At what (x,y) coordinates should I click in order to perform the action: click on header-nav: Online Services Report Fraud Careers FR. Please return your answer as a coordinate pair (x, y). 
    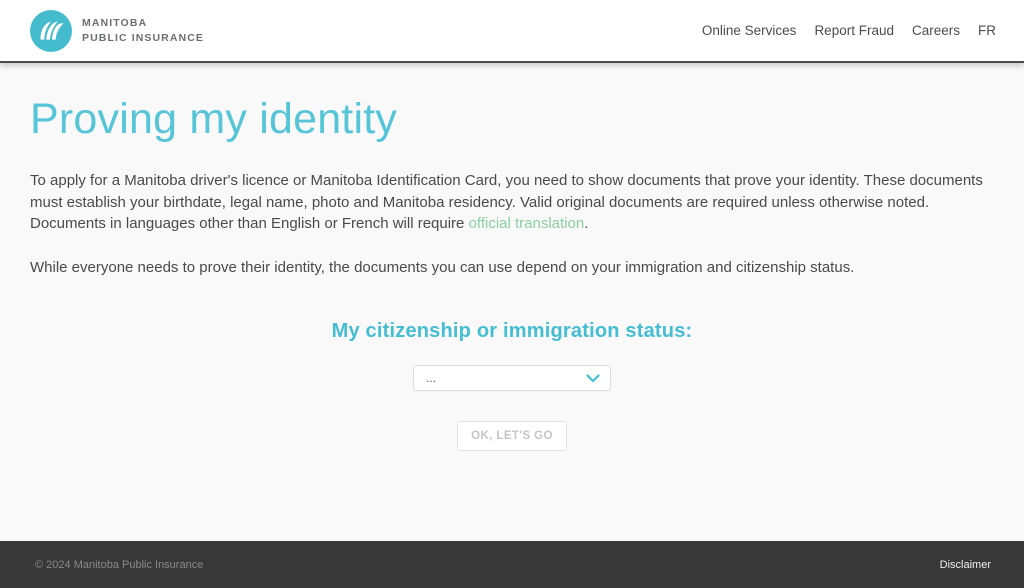
    Looking at the image, I should click on (849, 30).